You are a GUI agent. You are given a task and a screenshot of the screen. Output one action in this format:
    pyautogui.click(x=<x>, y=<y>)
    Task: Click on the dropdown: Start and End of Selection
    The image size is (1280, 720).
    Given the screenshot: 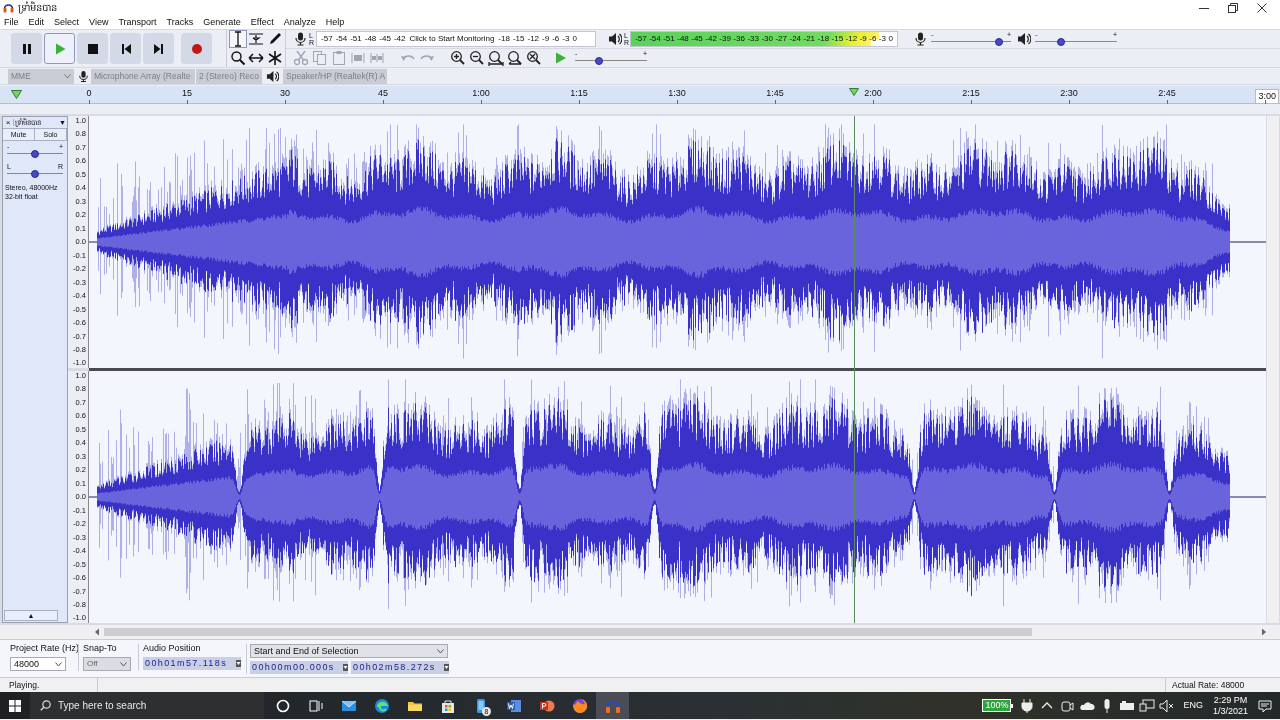 What is the action you would take?
    pyautogui.click(x=349, y=651)
    